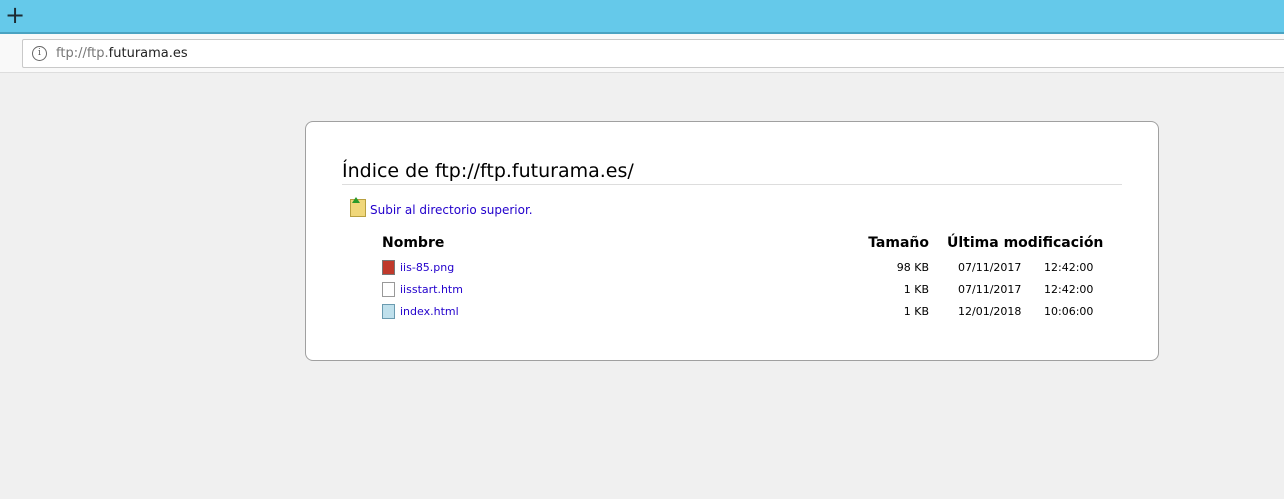  Describe the element at coordinates (388, 311) in the screenshot. I see `html-file-icon` at that location.